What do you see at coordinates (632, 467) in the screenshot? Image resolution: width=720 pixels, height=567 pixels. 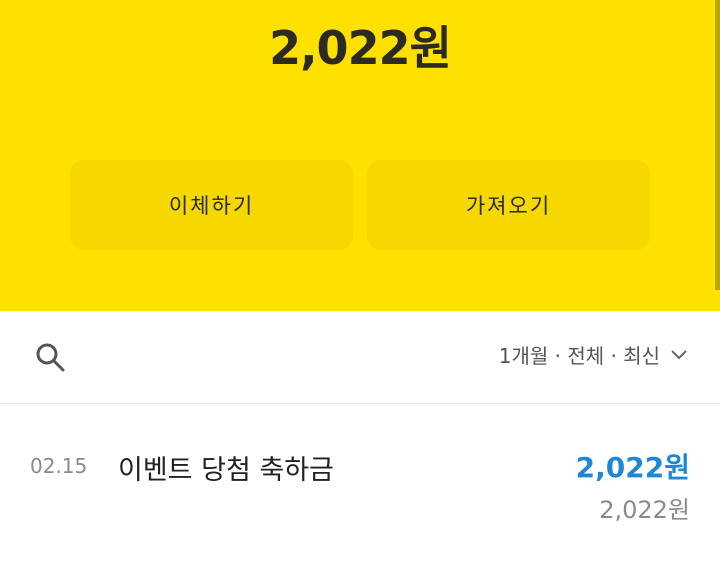 I see `transaction-amount: 2,022원` at bounding box center [632, 467].